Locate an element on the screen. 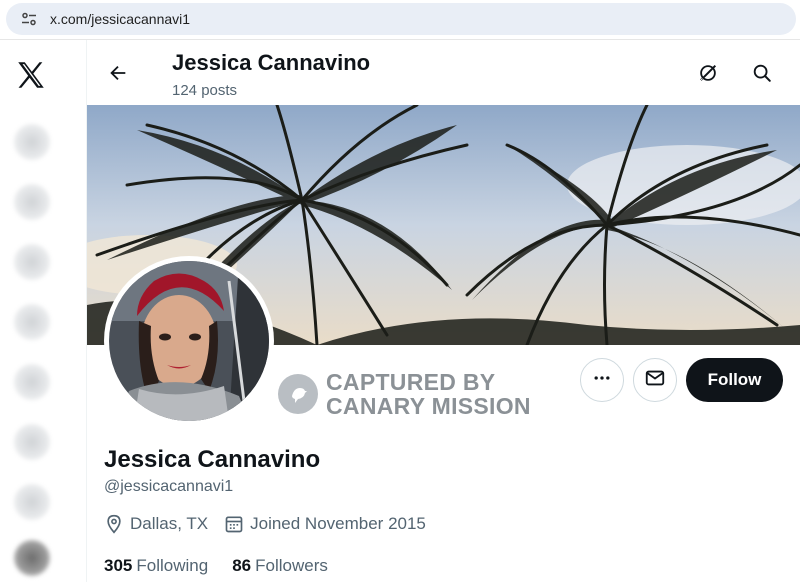  canary-bird-icon is located at coordinates (298, 394).